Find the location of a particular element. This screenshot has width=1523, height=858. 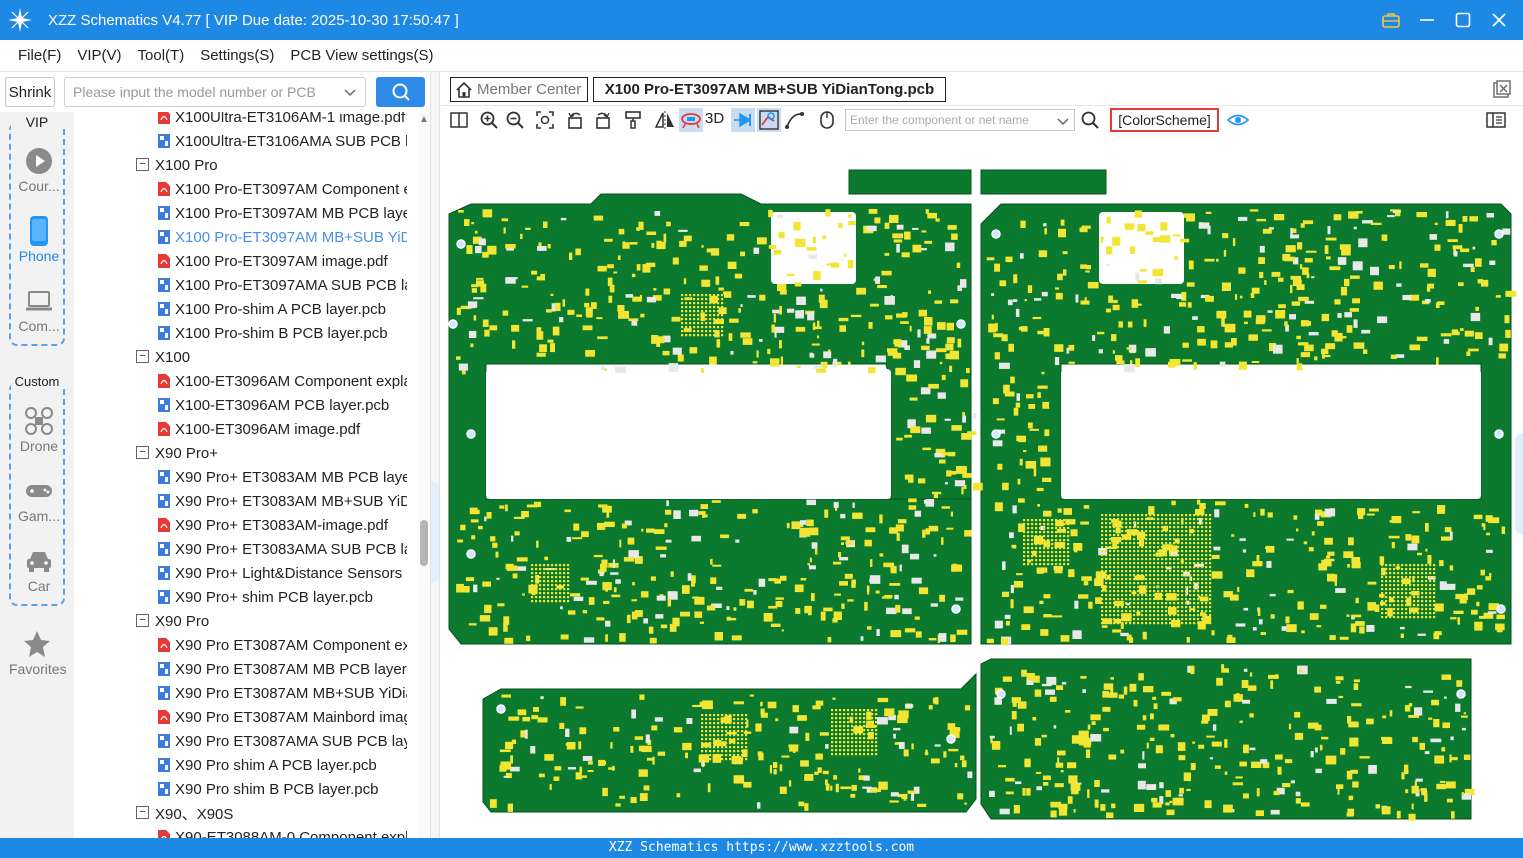

tree-file: X100 Pro-ET3097AM MB PCB layer is located at coordinates (246, 213).